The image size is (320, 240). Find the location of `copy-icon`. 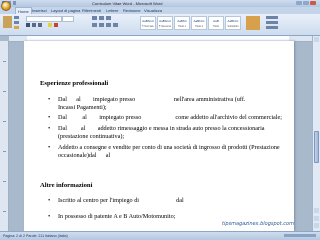

copy-icon is located at coordinates (16, 22).